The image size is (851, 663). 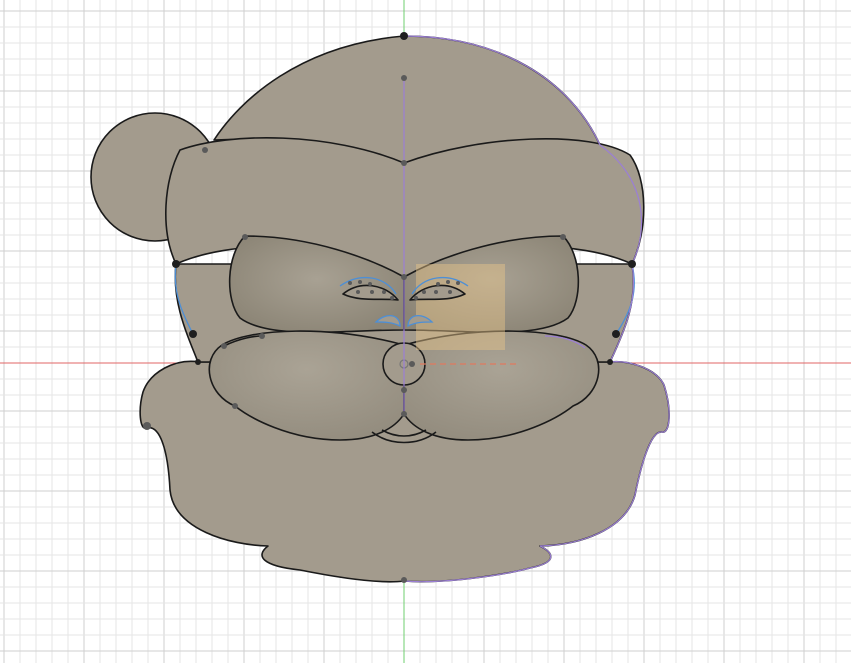 I want to click on selection-highlight, so click(x=460, y=307).